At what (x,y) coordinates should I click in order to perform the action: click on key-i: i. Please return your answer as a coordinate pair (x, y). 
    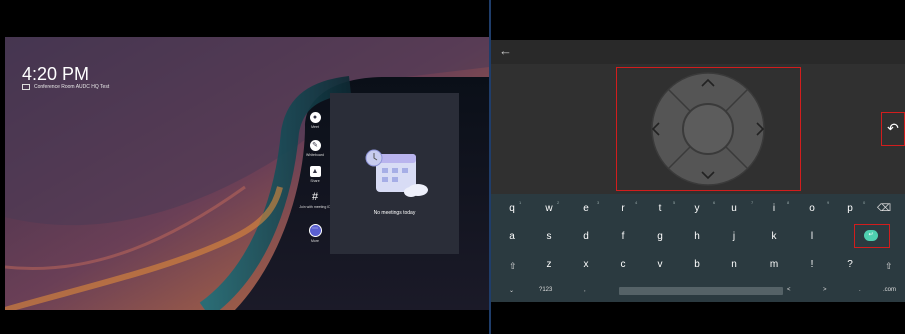
    Looking at the image, I should click on (774, 208).